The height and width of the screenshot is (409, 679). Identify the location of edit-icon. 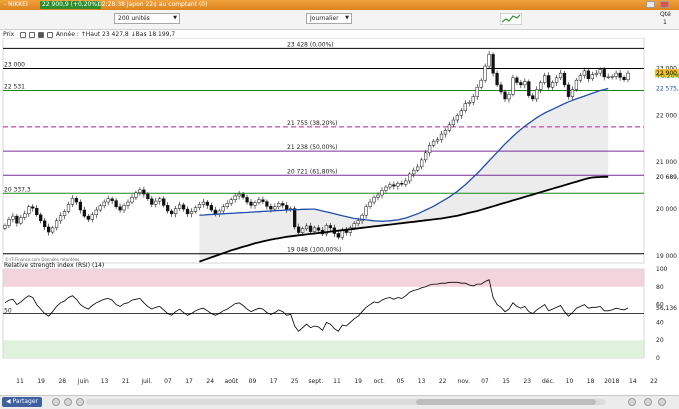
(49, 34).